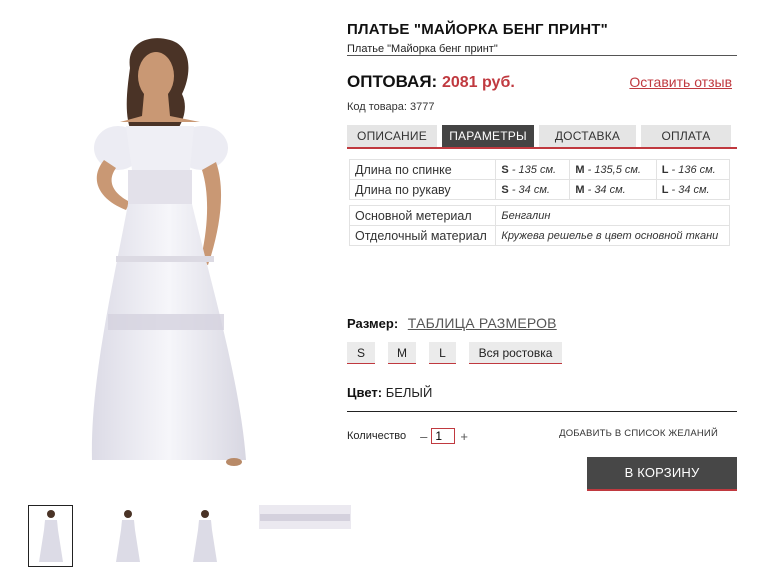  Describe the element at coordinates (464, 436) in the screenshot. I see `quantity-increment: +` at that location.